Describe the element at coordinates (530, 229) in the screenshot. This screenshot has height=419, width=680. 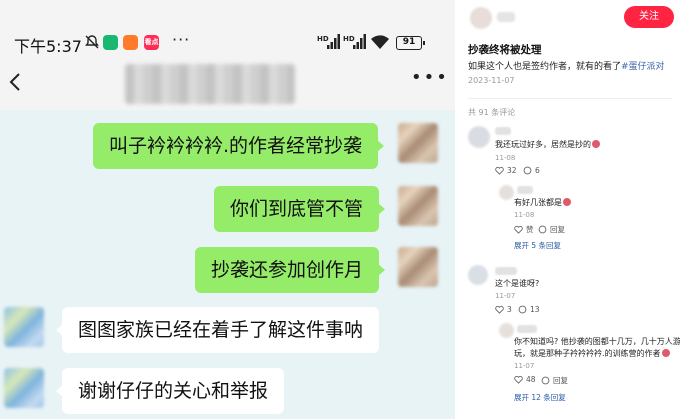
I see `like-label: 赞` at that location.